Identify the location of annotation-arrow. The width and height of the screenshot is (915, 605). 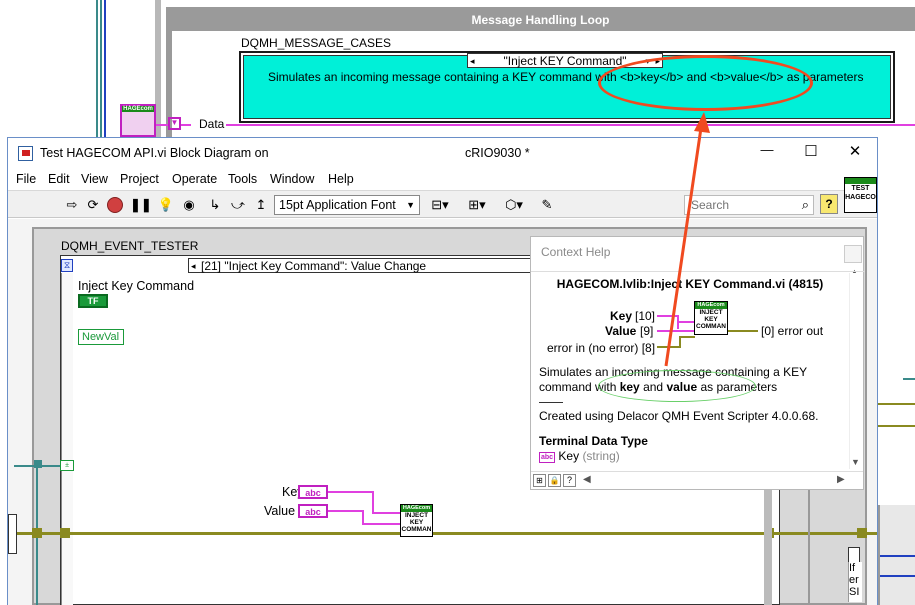
(687, 239).